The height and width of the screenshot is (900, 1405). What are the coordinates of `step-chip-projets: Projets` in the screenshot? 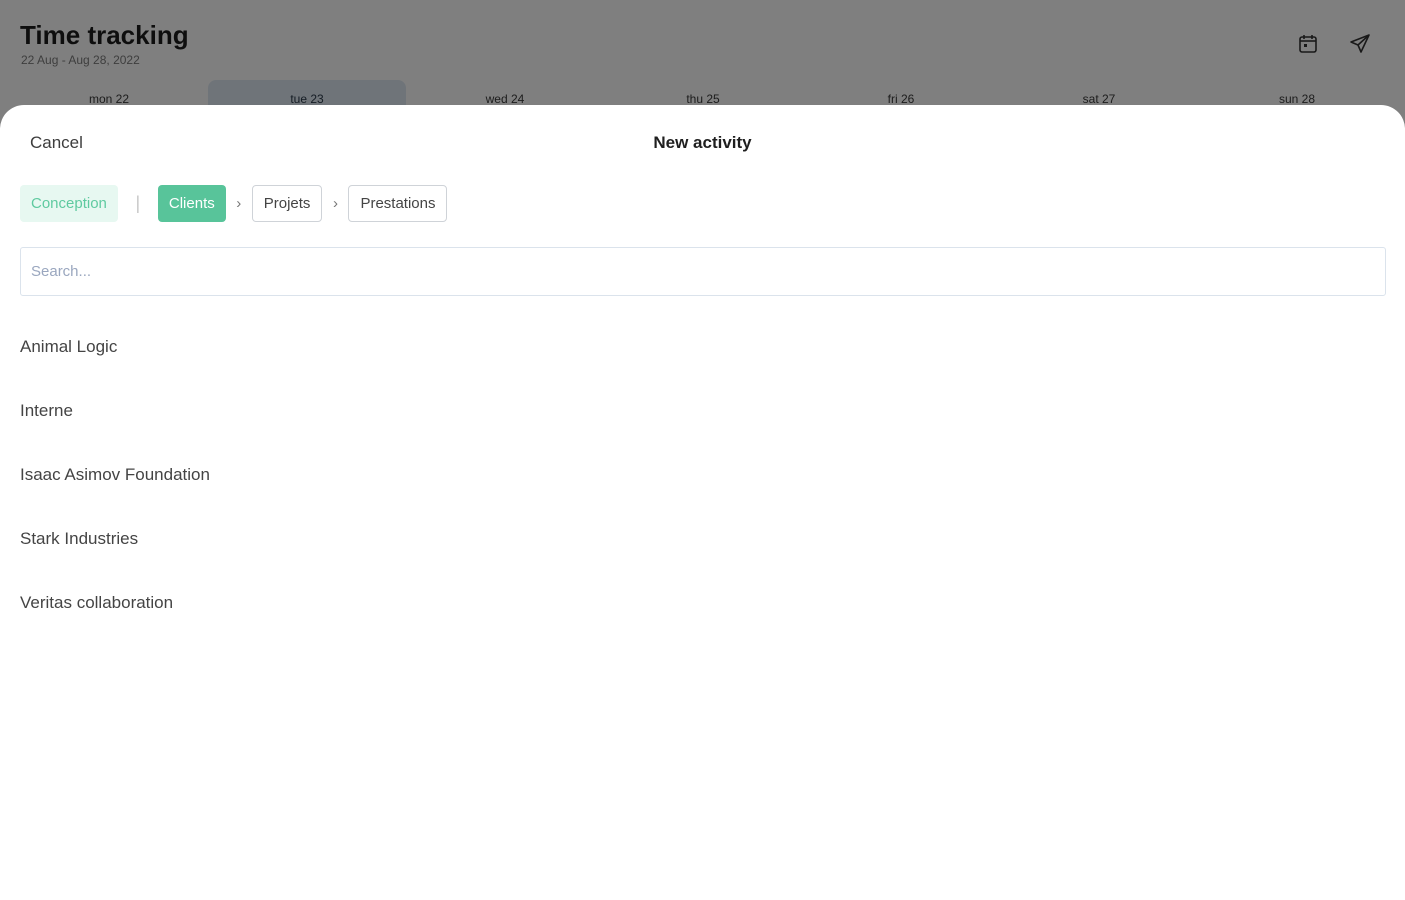 It's located at (287, 203).